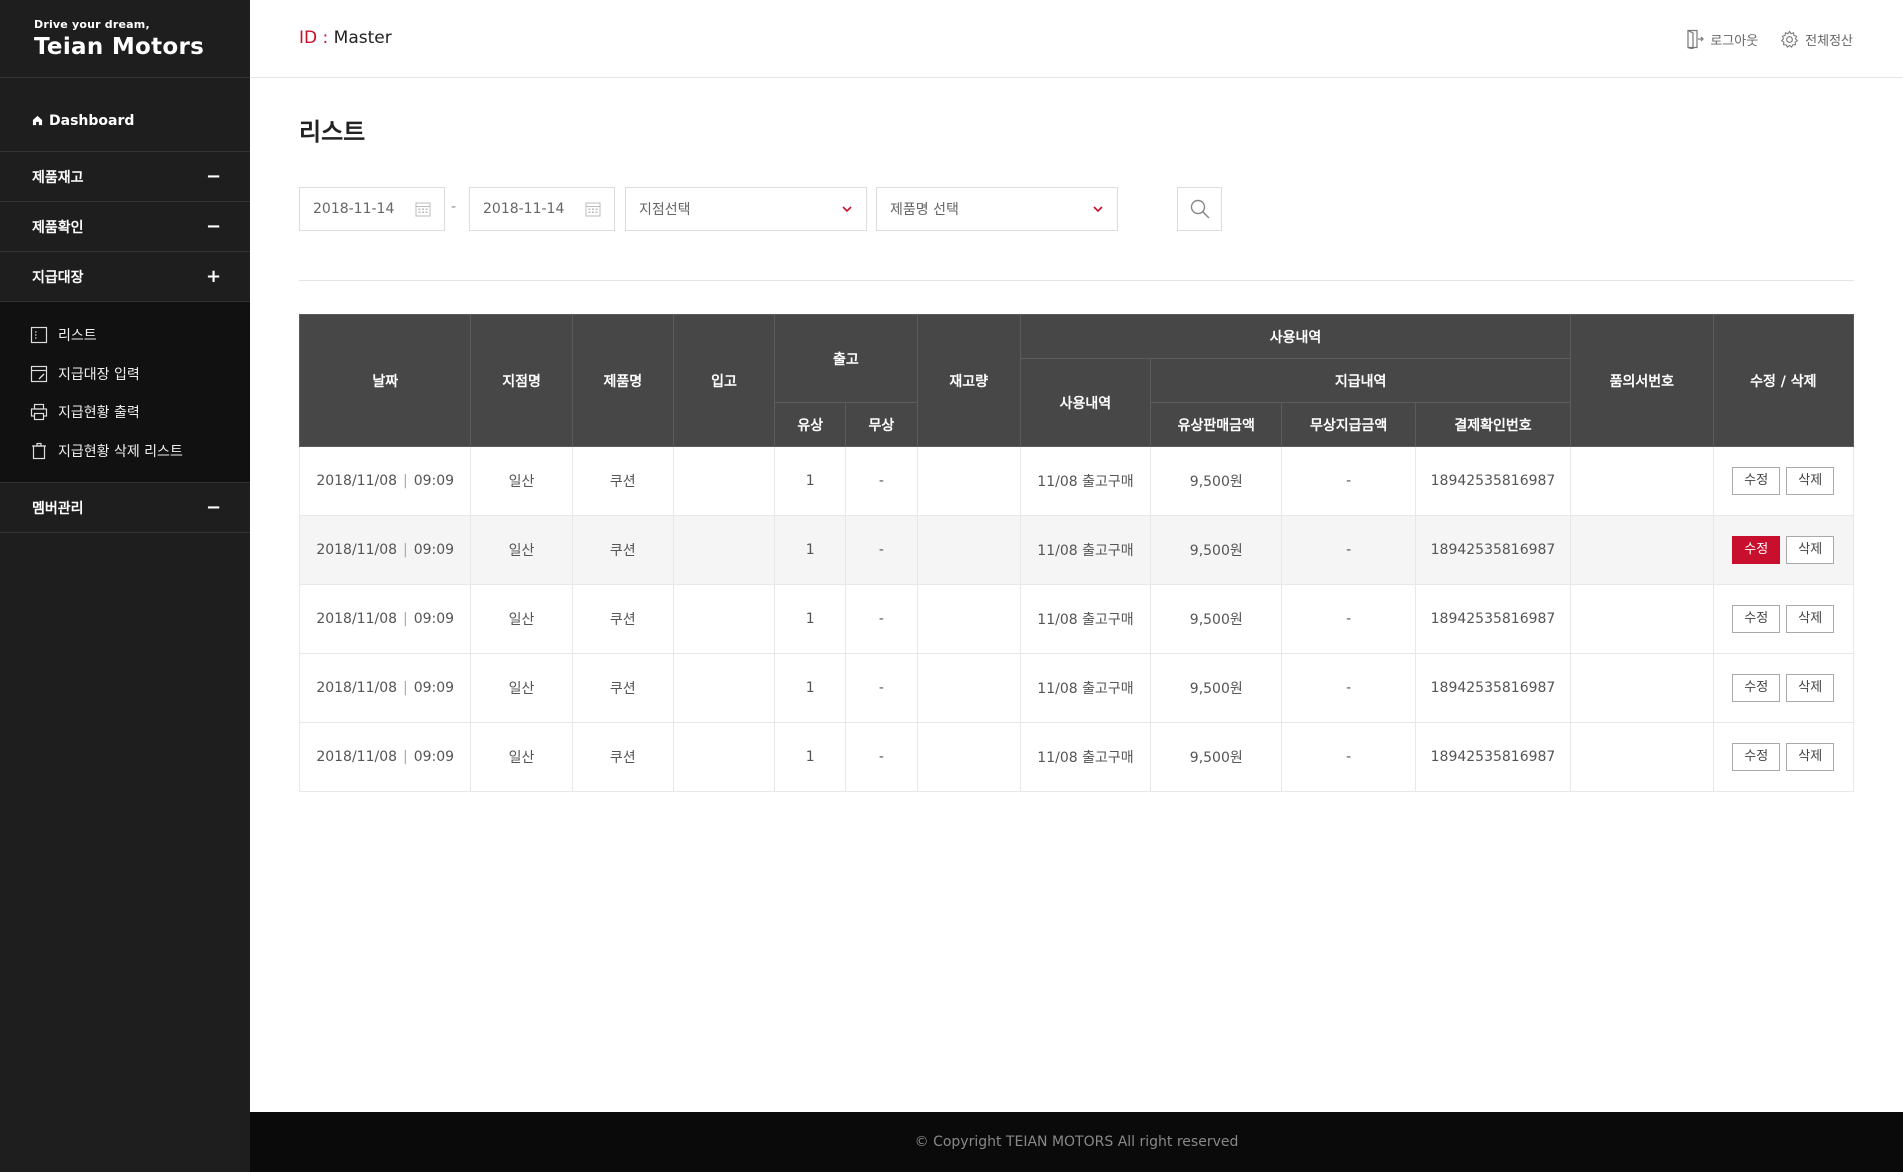 The width and height of the screenshot is (1903, 1172). What do you see at coordinates (1642, 380) in the screenshot?
I see `col-header-approval-no: 품의서번호` at bounding box center [1642, 380].